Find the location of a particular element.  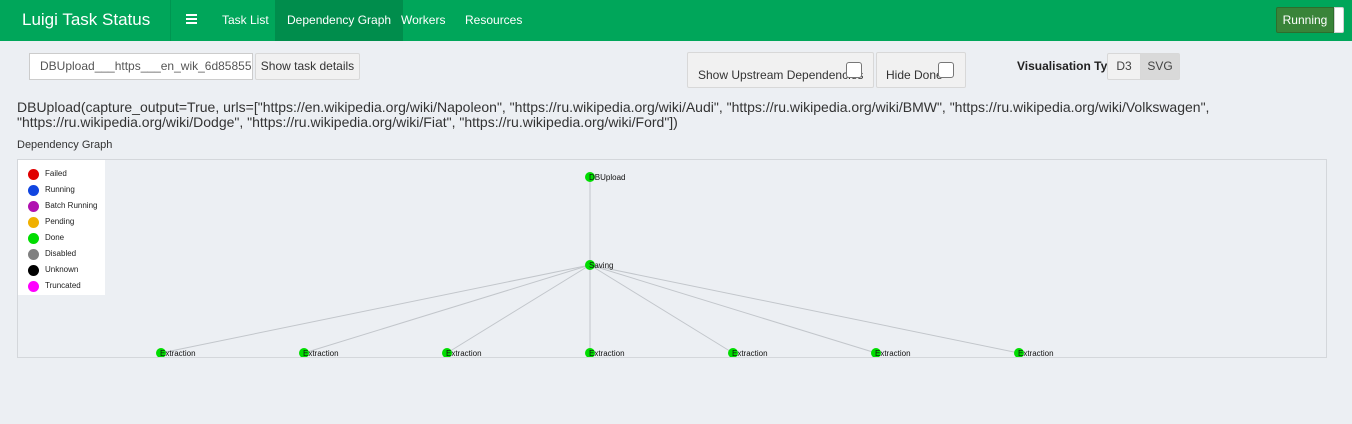

legend-label: Failed is located at coordinates (56, 173).